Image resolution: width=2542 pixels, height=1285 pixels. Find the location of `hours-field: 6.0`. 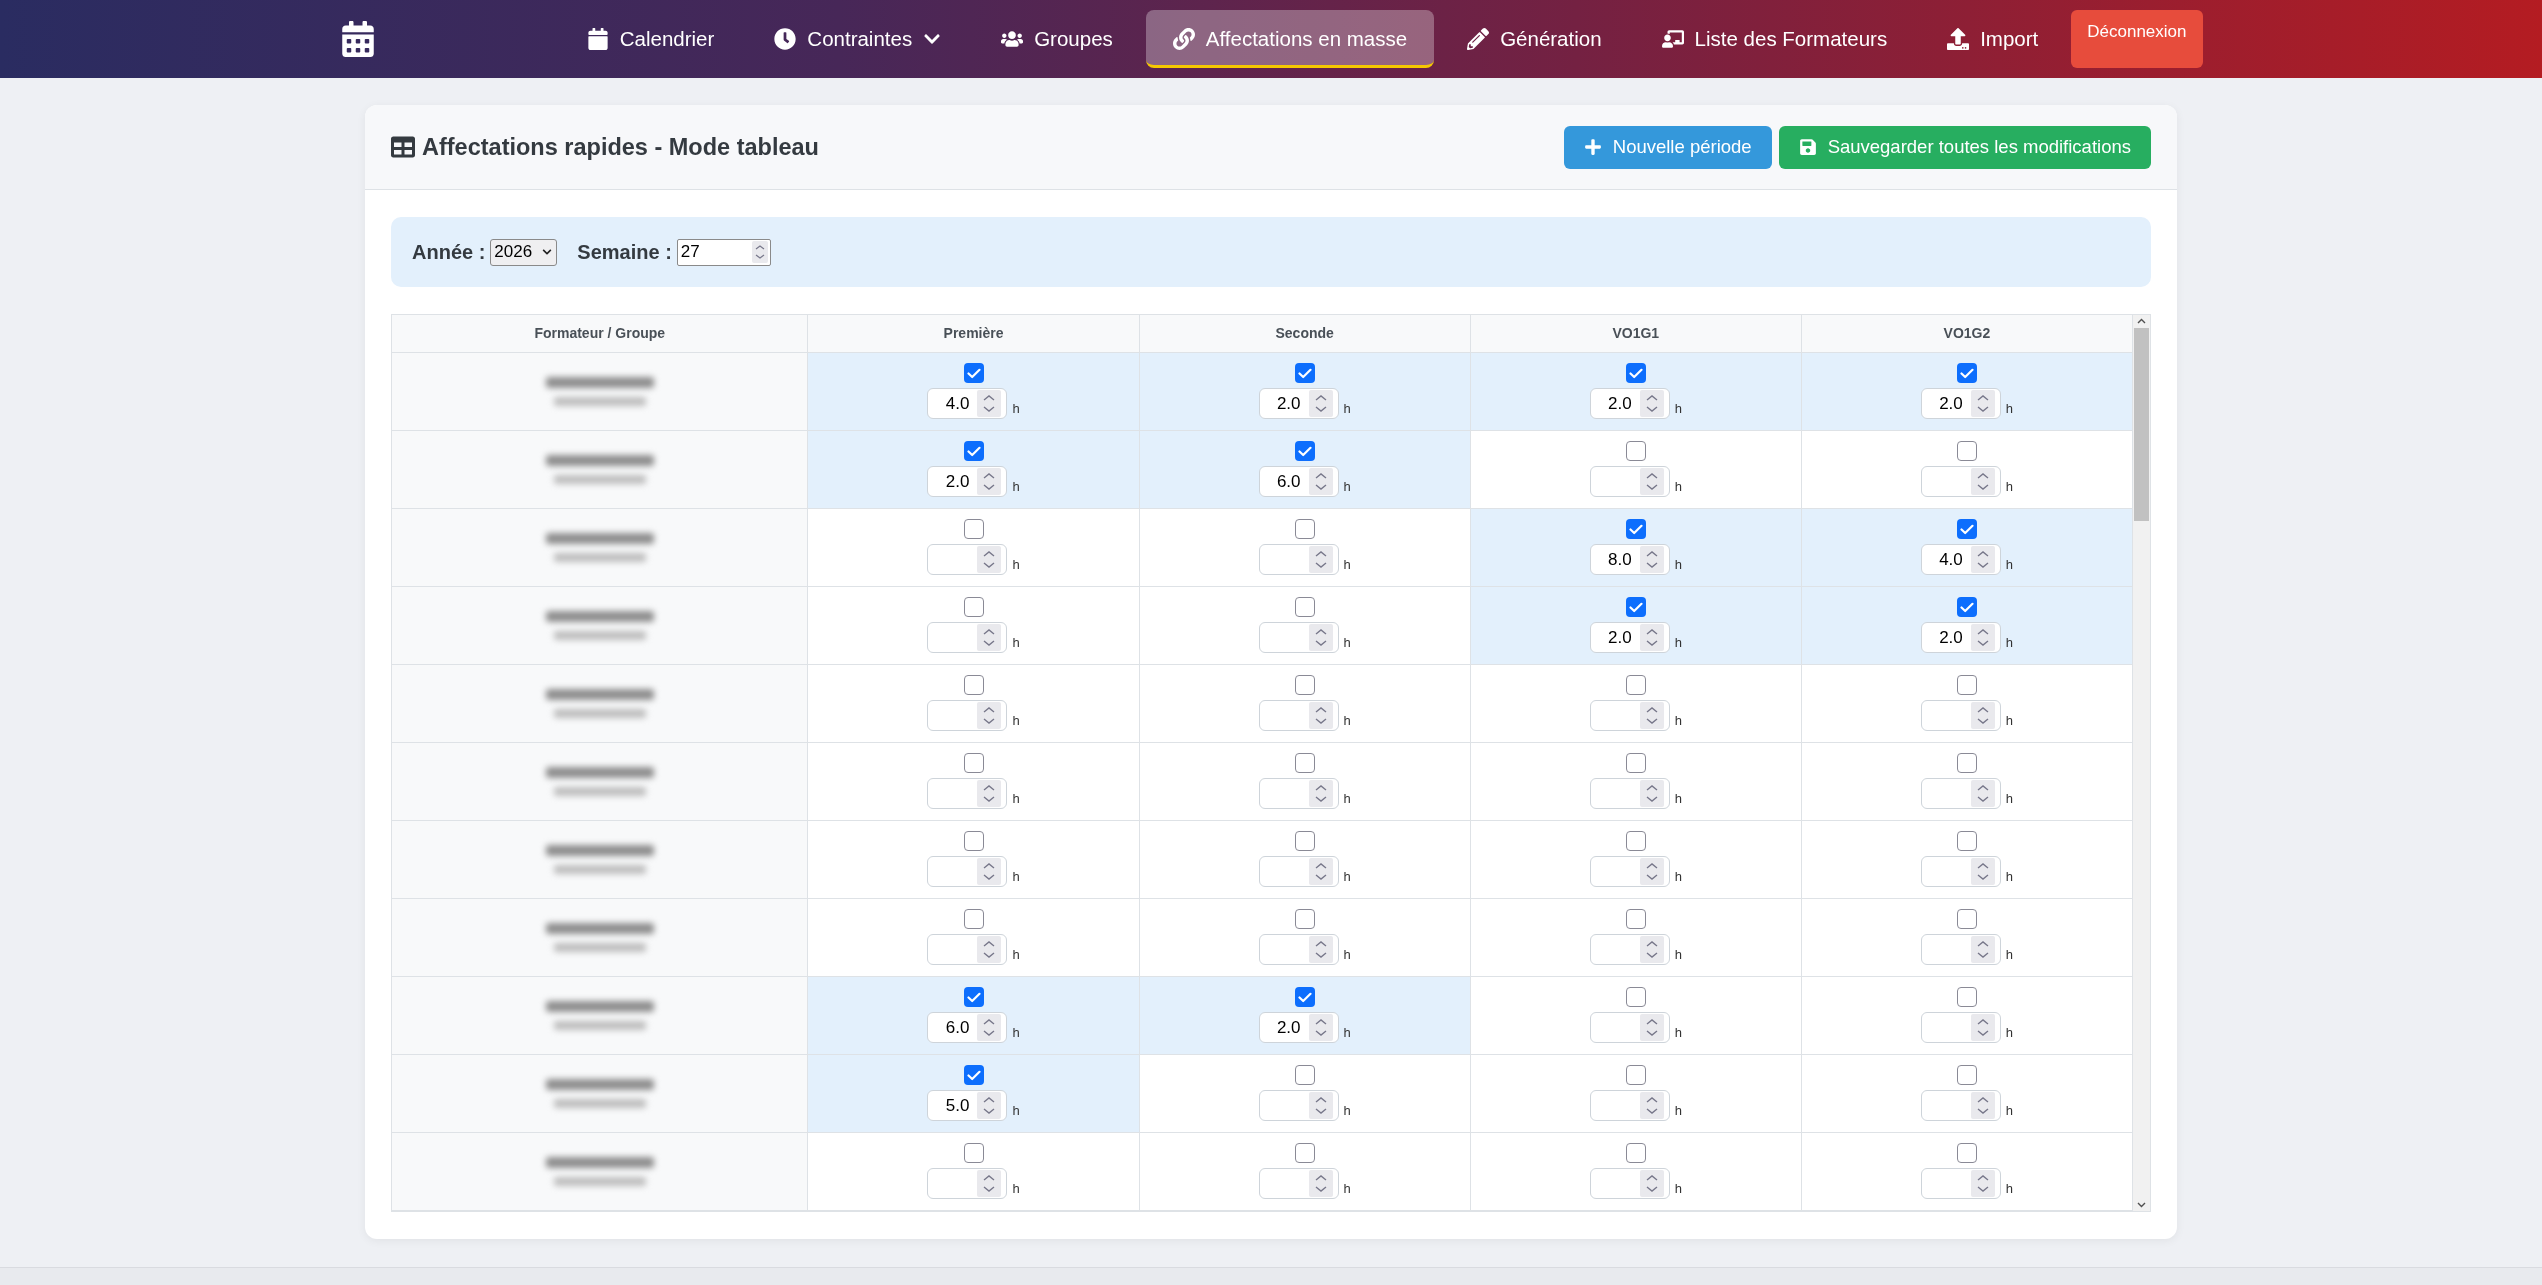

hours-field: 6.0 is located at coordinates (1298, 481).